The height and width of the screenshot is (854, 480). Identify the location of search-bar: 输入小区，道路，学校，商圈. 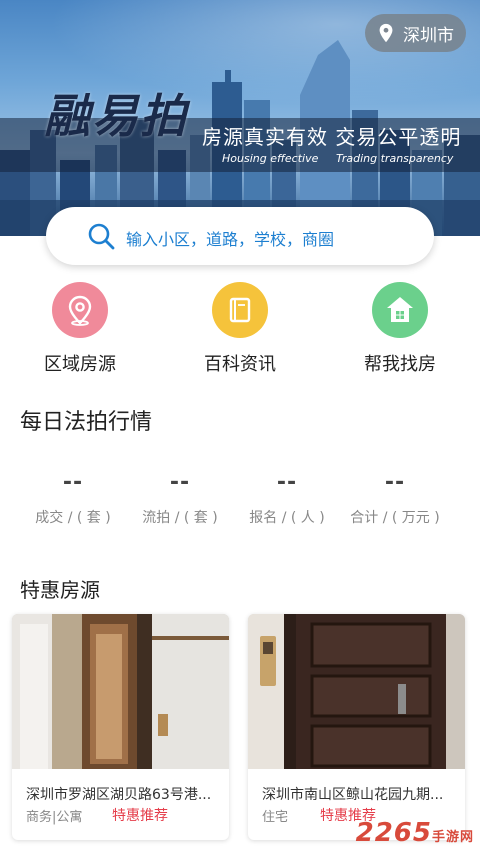
(240, 236).